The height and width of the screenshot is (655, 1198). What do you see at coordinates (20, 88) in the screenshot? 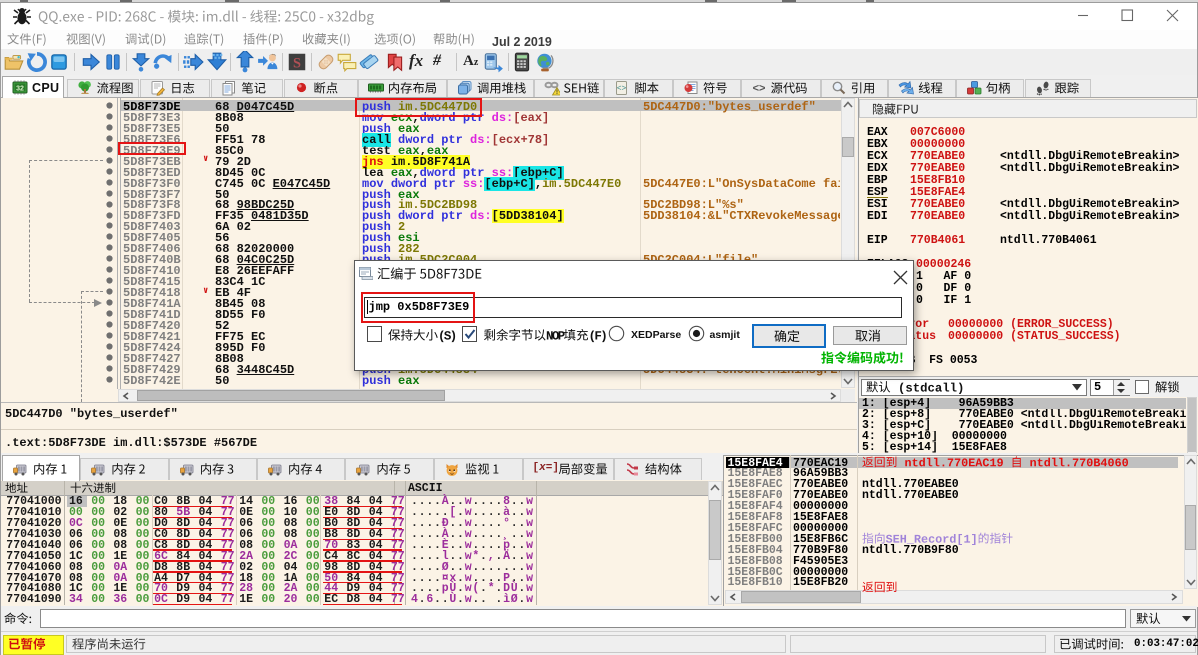
I see `svg-text: 32` at bounding box center [20, 88].